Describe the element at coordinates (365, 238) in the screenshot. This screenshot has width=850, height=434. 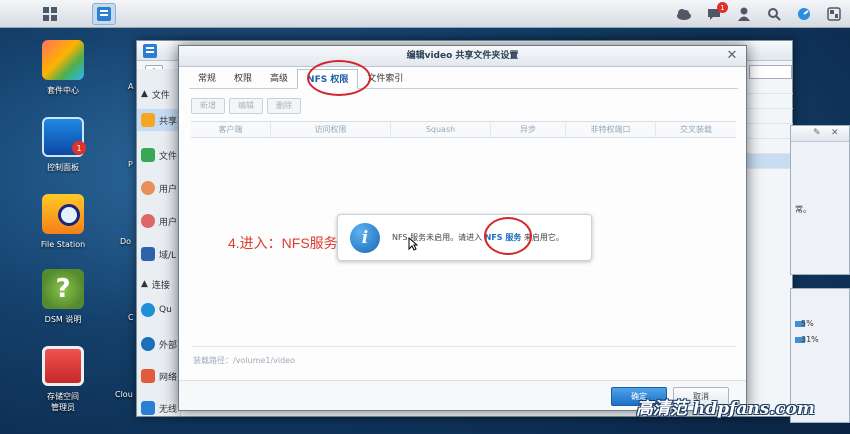
I see `info-icon: i` at that location.